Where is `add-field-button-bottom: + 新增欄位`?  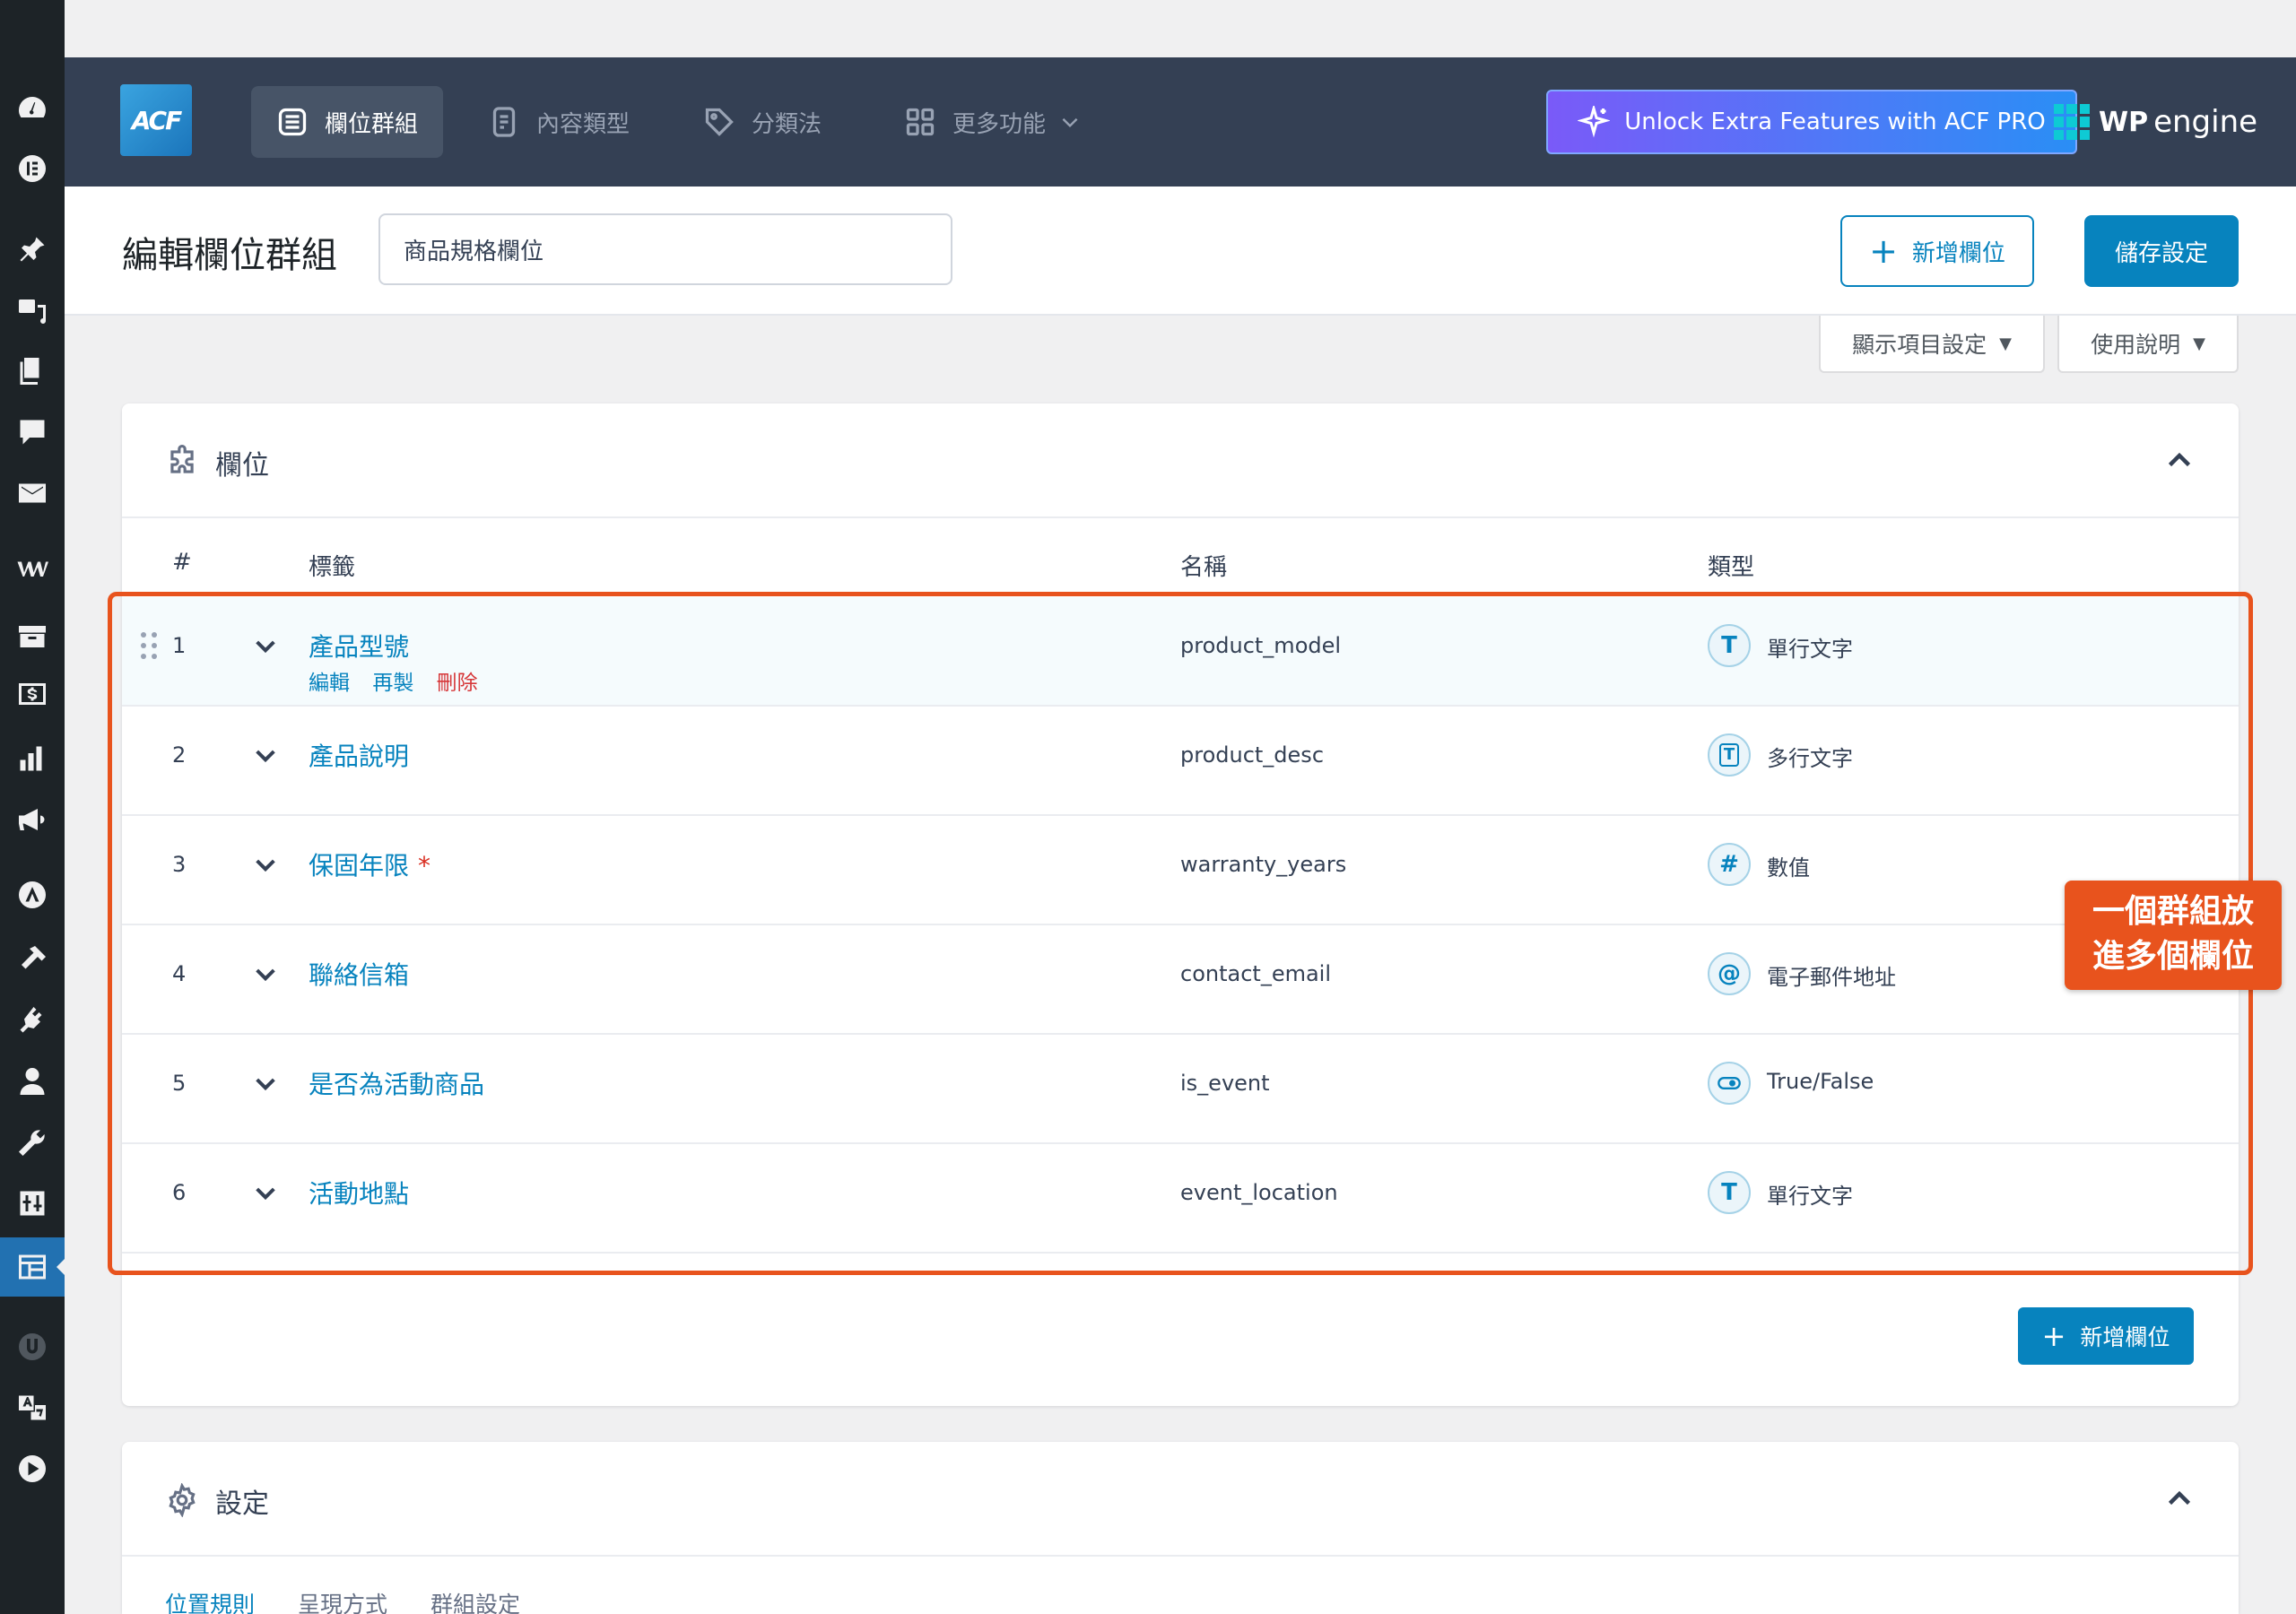
add-field-button-bottom: + 新增欄位 is located at coordinates (2106, 1336).